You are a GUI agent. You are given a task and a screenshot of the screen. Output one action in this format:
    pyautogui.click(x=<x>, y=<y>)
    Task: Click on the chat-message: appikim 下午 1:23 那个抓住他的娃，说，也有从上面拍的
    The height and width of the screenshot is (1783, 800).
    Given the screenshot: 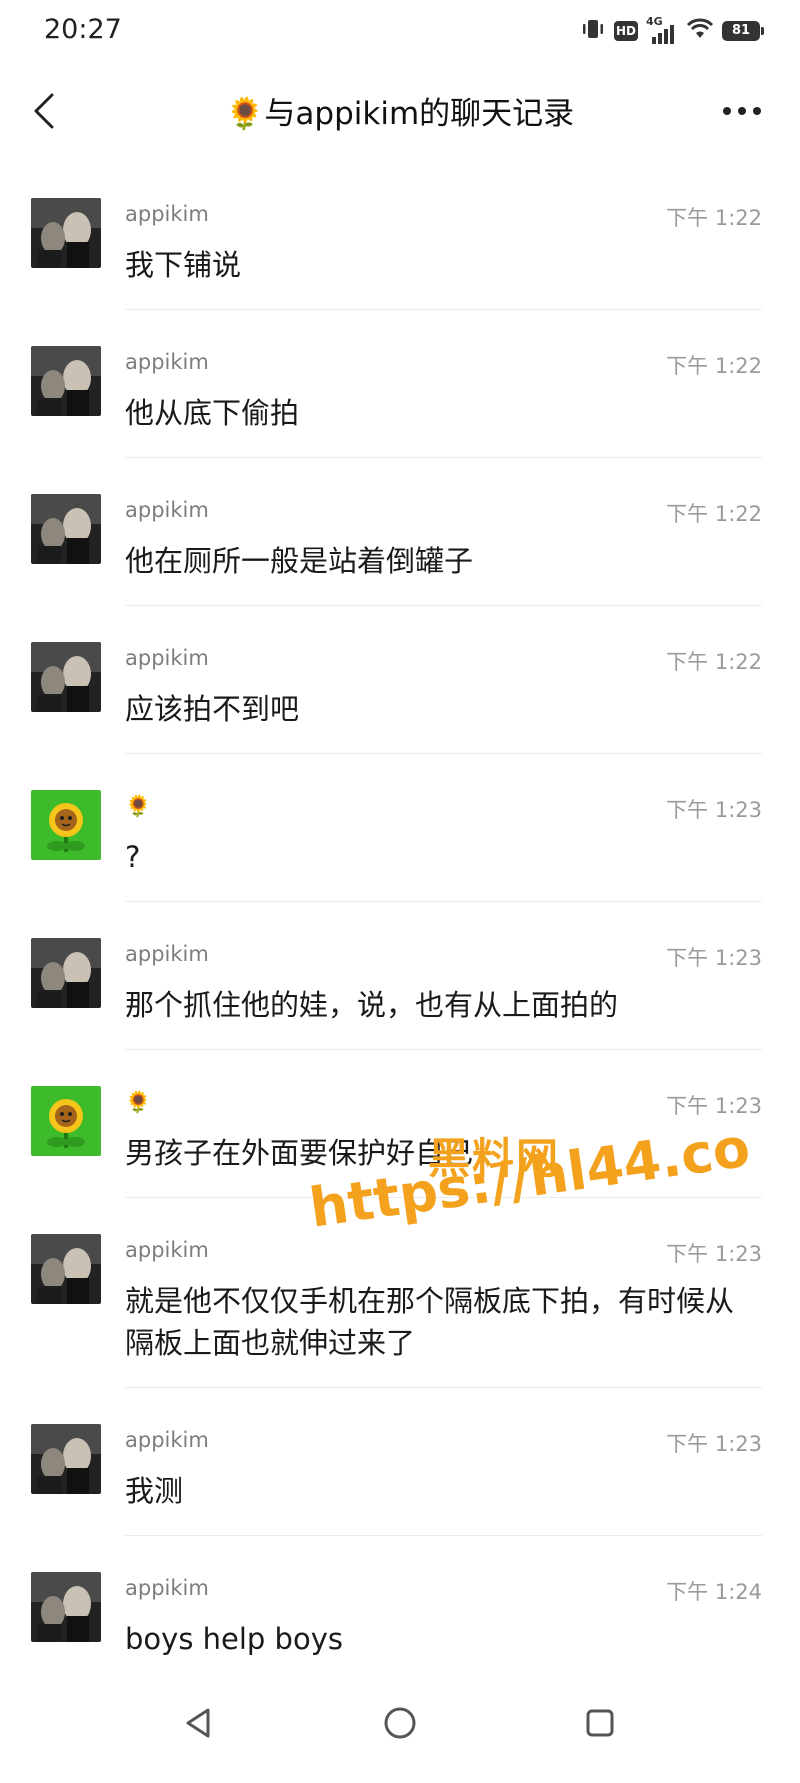 What is the action you would take?
    pyautogui.click(x=400, y=976)
    